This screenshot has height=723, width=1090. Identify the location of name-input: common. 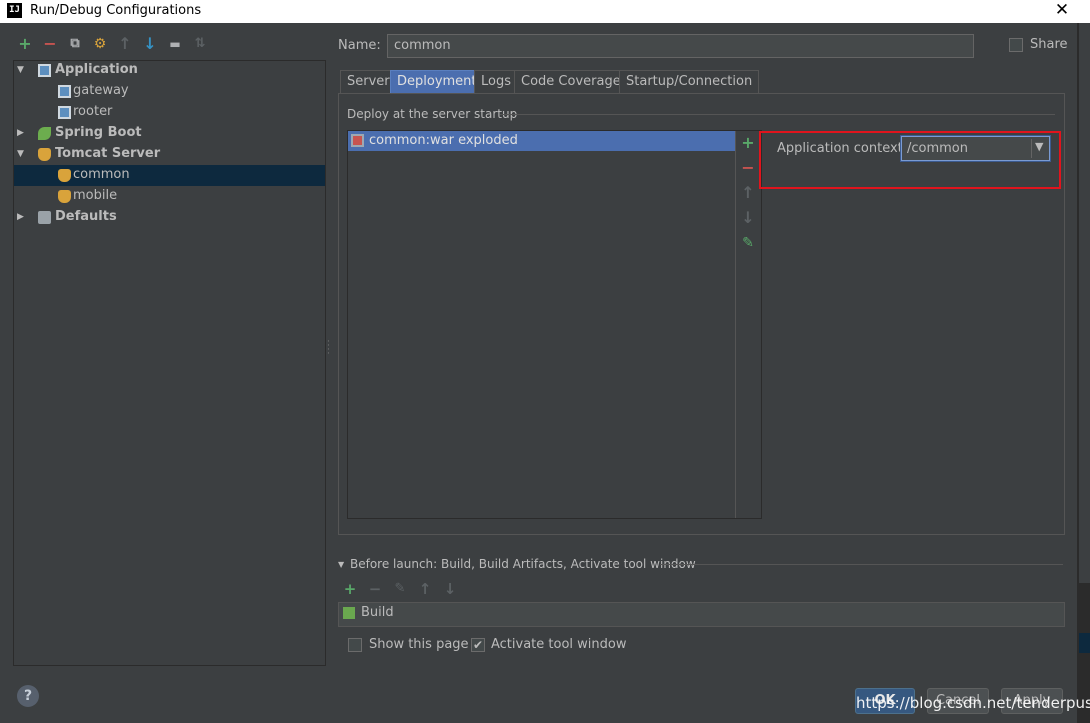
(680, 46).